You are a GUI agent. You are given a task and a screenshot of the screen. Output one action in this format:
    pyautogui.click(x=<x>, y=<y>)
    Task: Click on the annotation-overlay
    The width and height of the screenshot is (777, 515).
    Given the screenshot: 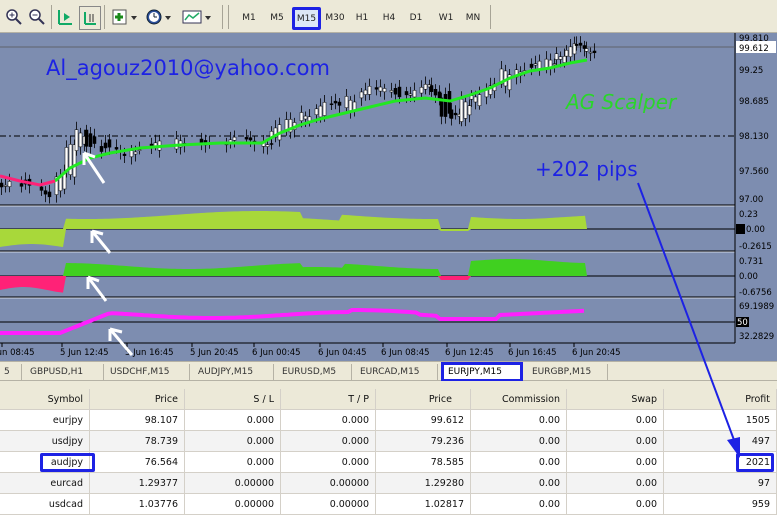 What is the action you would take?
    pyautogui.click(x=689, y=320)
    